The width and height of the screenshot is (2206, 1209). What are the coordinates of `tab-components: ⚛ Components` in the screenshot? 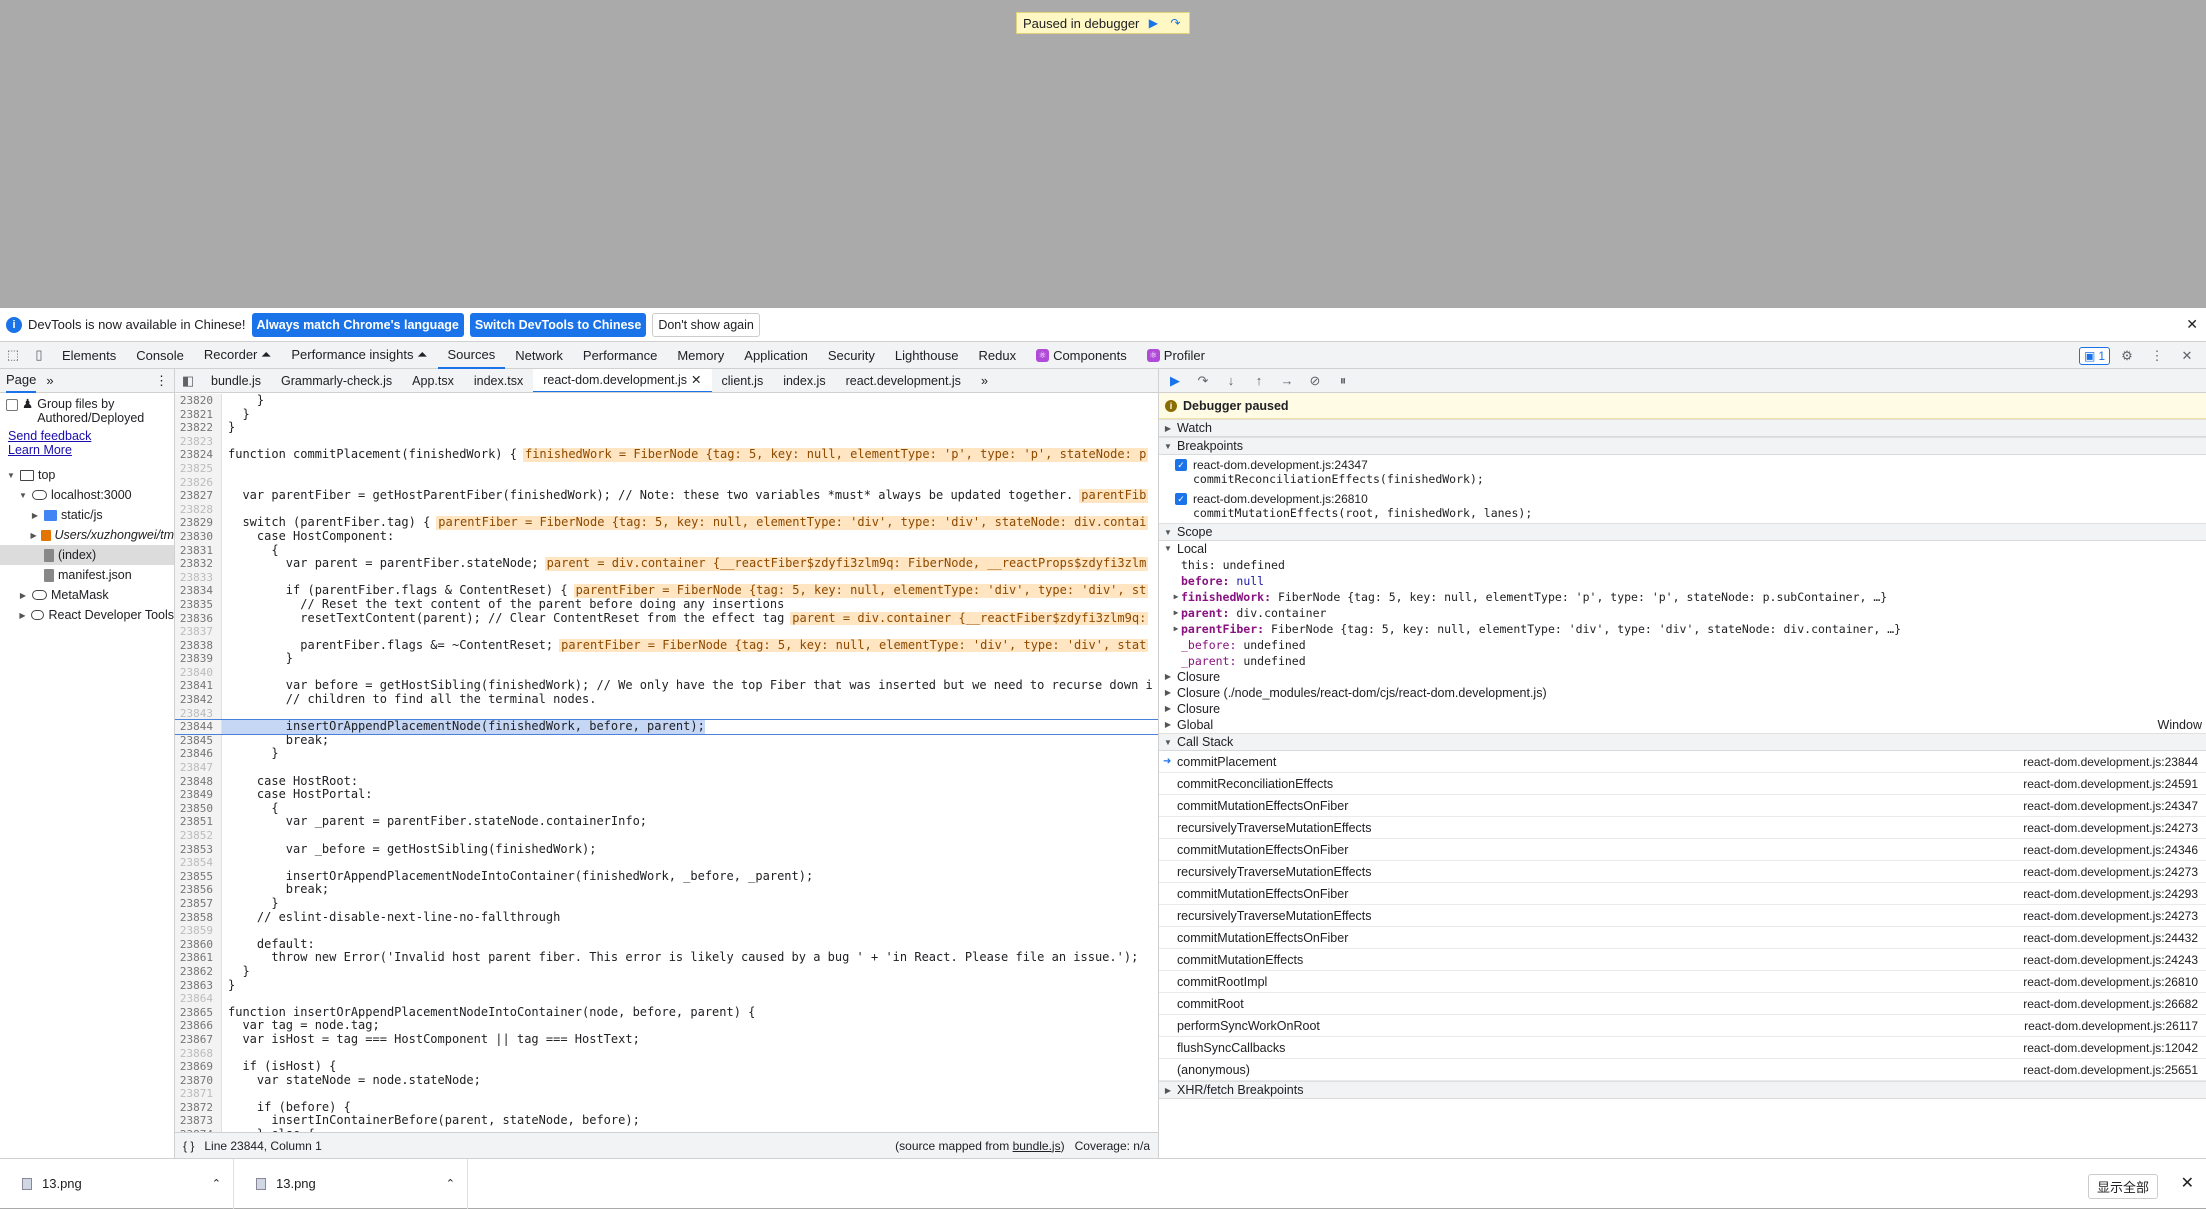 It's located at (1081, 355).